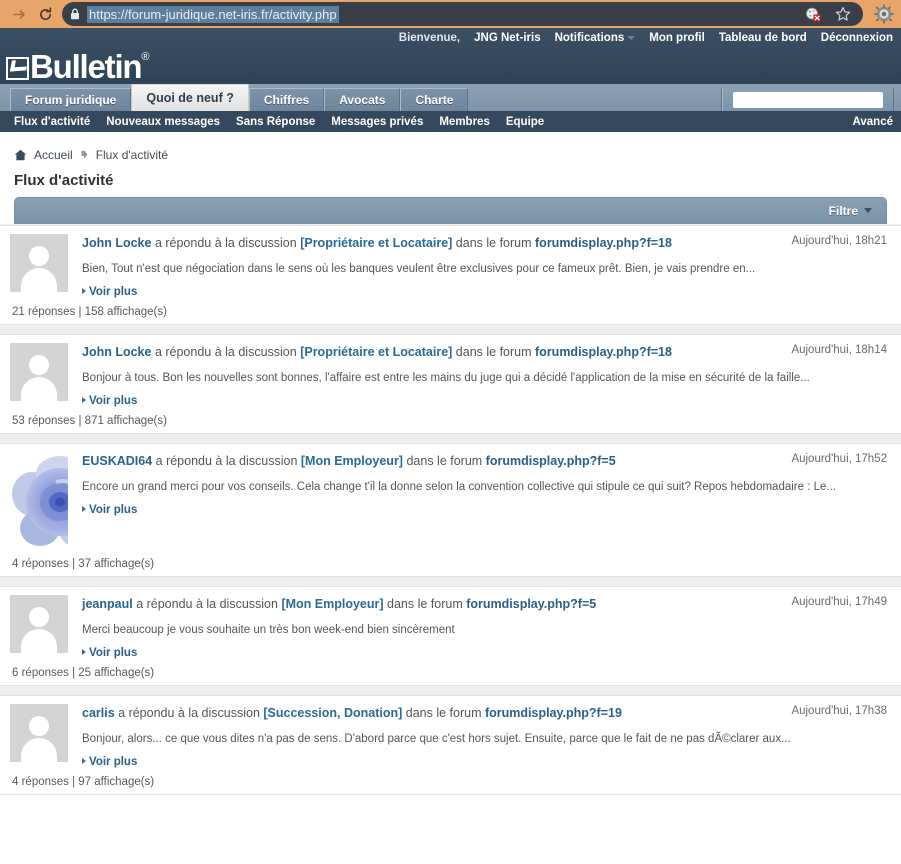 The image size is (901, 864). I want to click on tab-forum-juridique: Forum juridique, so click(71, 99).